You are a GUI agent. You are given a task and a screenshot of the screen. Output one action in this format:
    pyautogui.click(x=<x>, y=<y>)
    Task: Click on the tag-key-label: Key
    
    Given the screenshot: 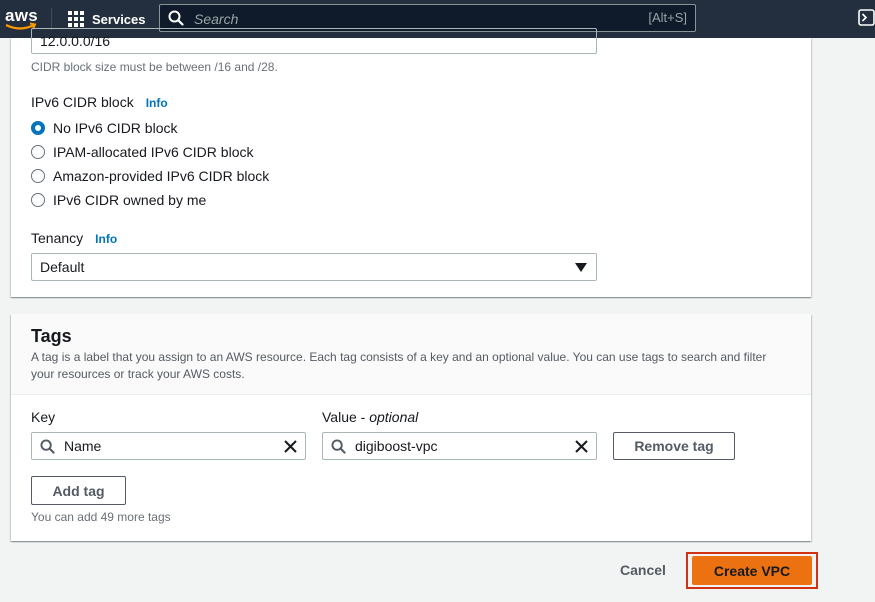 What is the action you would take?
    pyautogui.click(x=43, y=417)
    